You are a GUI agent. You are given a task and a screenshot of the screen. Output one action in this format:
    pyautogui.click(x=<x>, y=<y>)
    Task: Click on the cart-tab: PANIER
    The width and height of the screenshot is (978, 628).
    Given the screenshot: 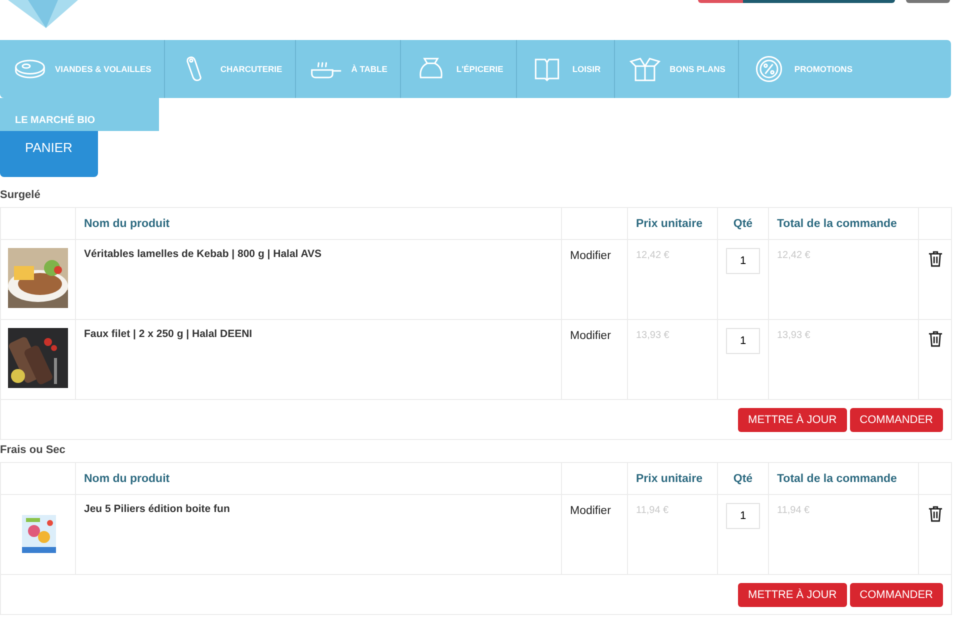 What is the action you would take?
    pyautogui.click(x=49, y=154)
    